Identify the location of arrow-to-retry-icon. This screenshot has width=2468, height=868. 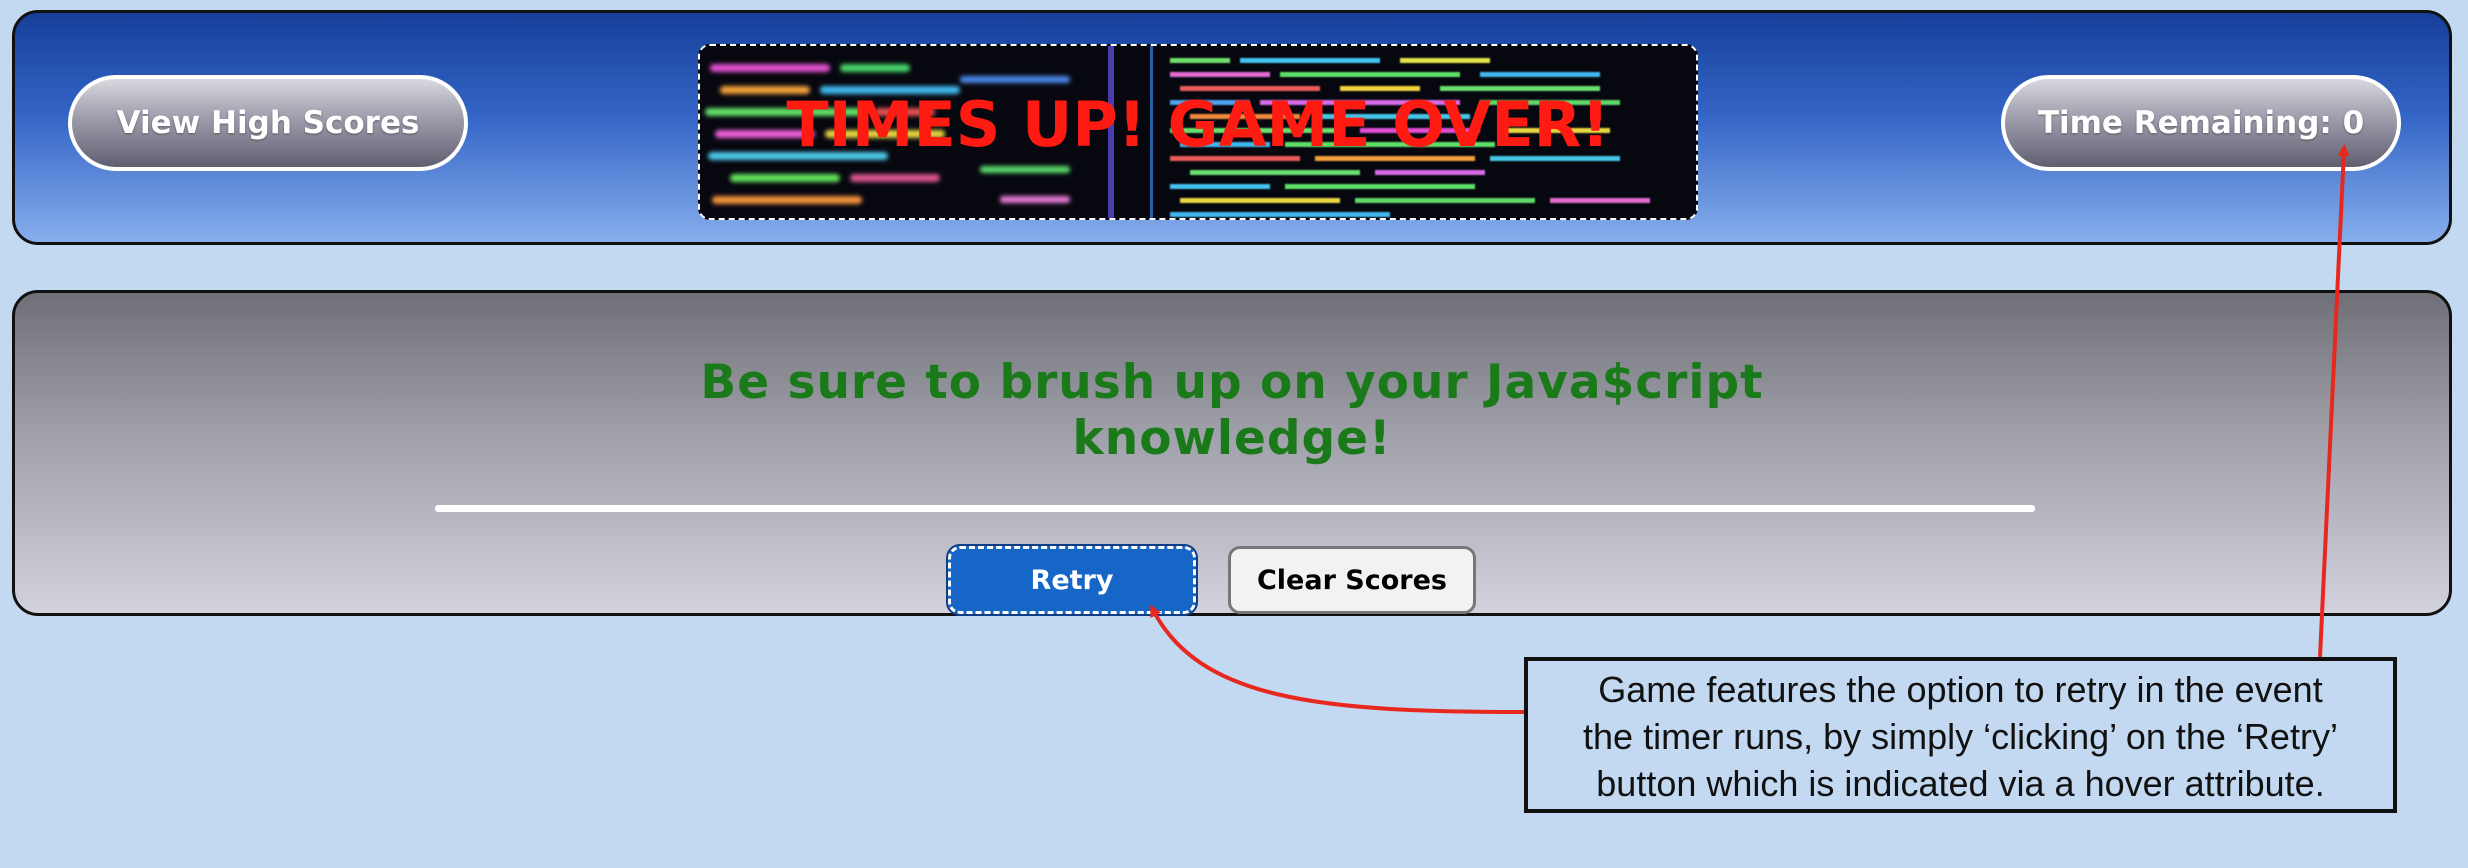
(1337, 659).